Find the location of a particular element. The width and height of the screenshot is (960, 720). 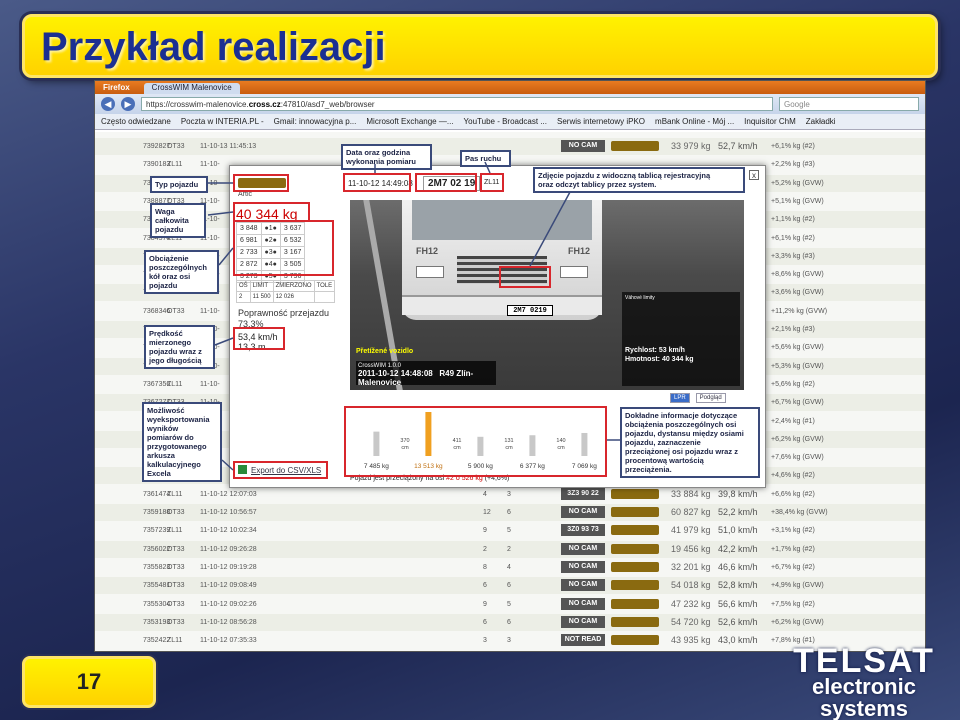

logo-line-1: TELSAT is located at coordinates (864, 661).